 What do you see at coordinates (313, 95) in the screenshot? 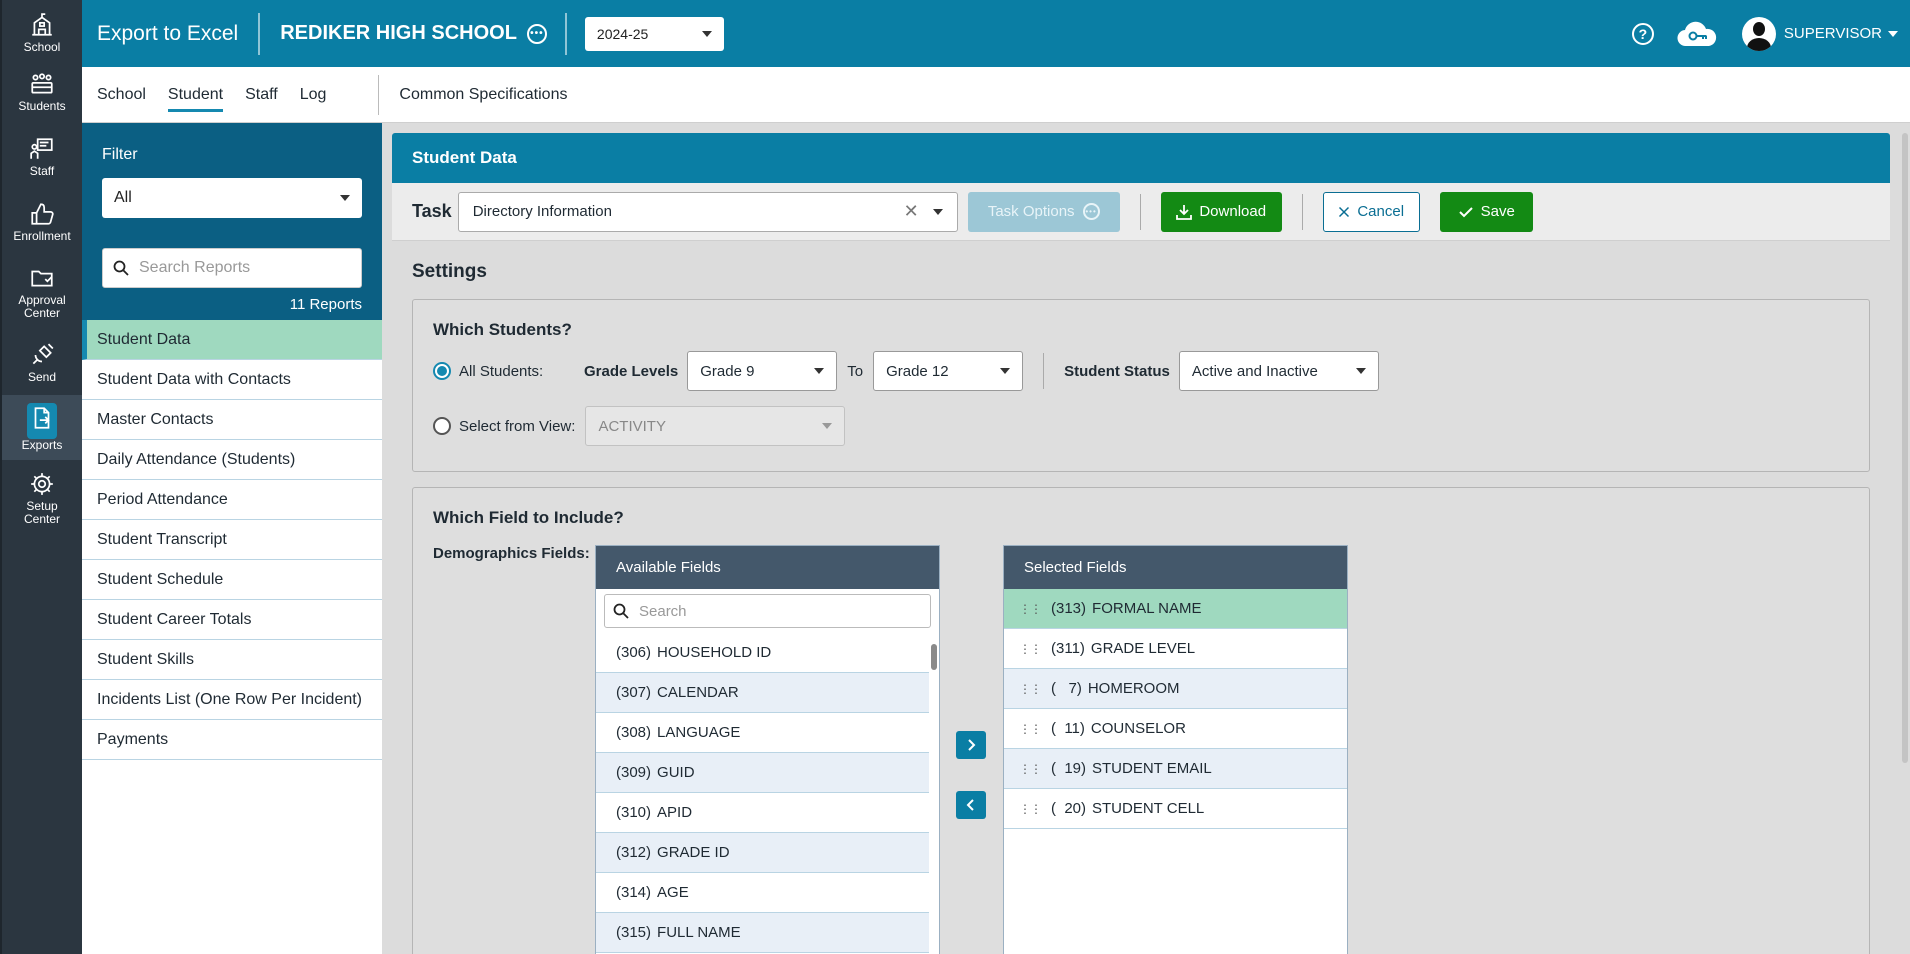
I see `tab-log: Log` at bounding box center [313, 95].